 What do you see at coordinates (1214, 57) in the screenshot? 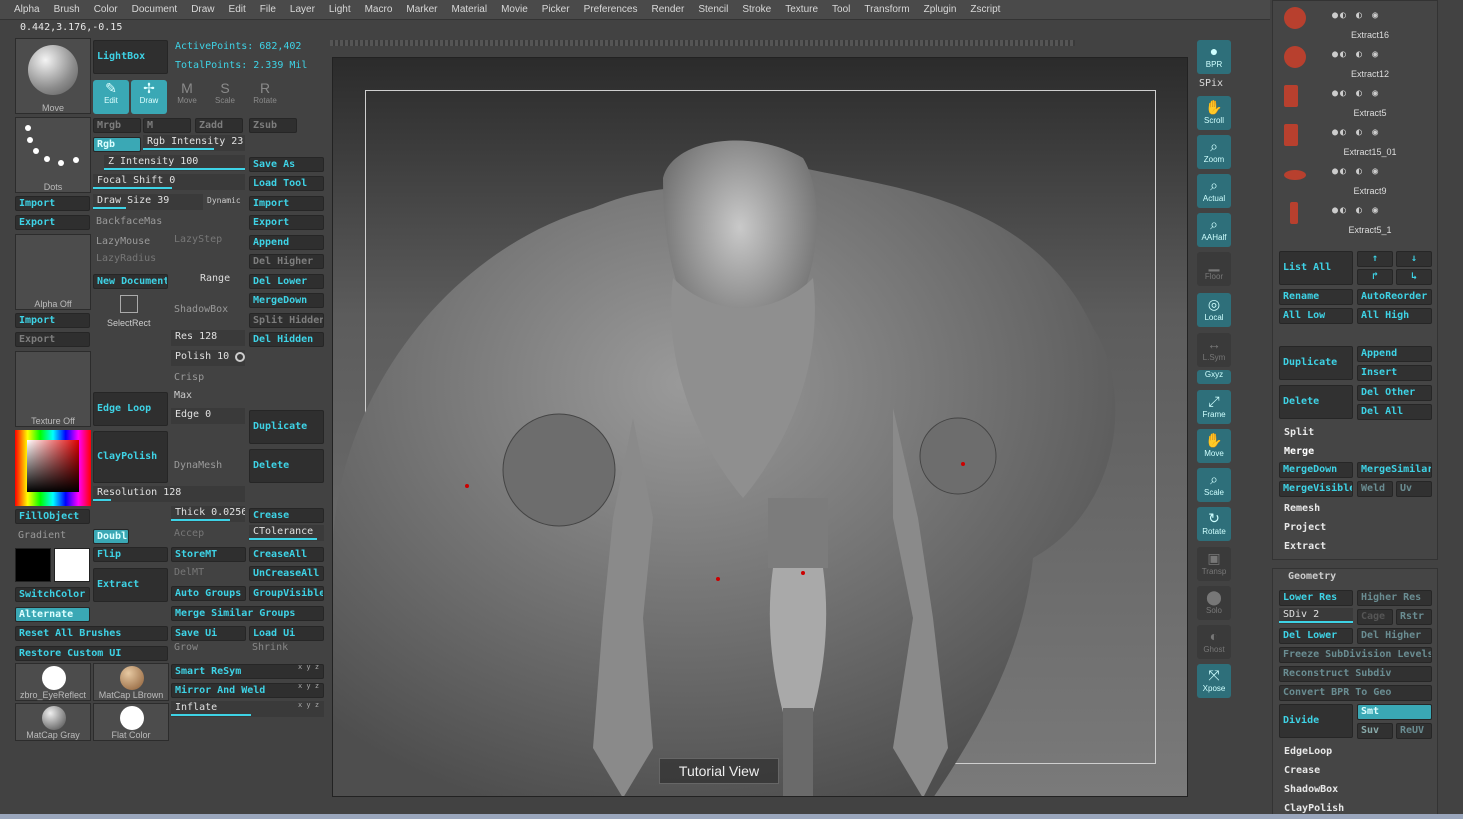
I see `bpr-button: ● BPR` at bounding box center [1214, 57].